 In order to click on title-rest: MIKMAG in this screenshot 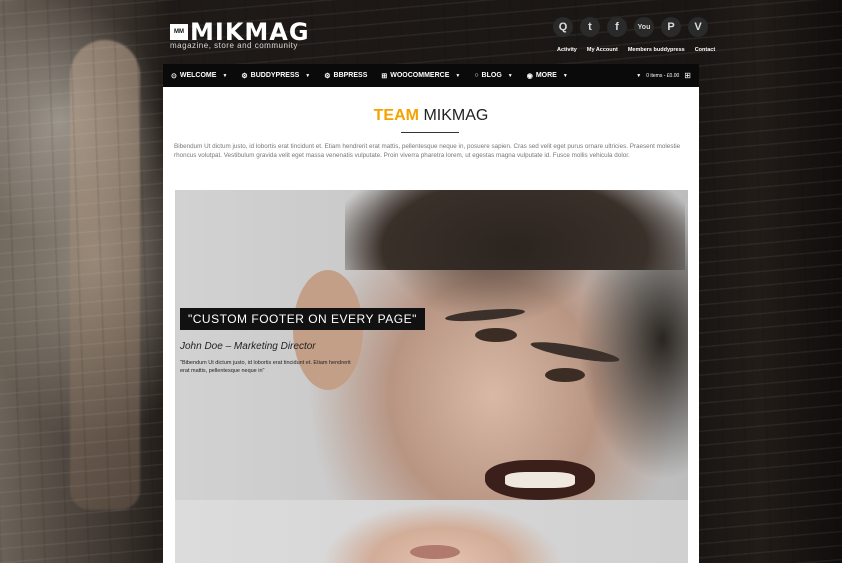, I will do `click(456, 115)`.